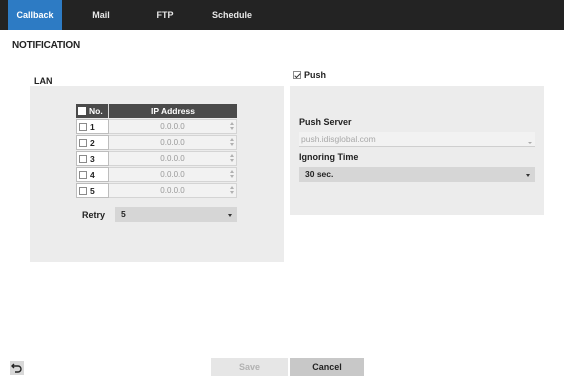  I want to click on cancel-button: Cancel, so click(327, 367).